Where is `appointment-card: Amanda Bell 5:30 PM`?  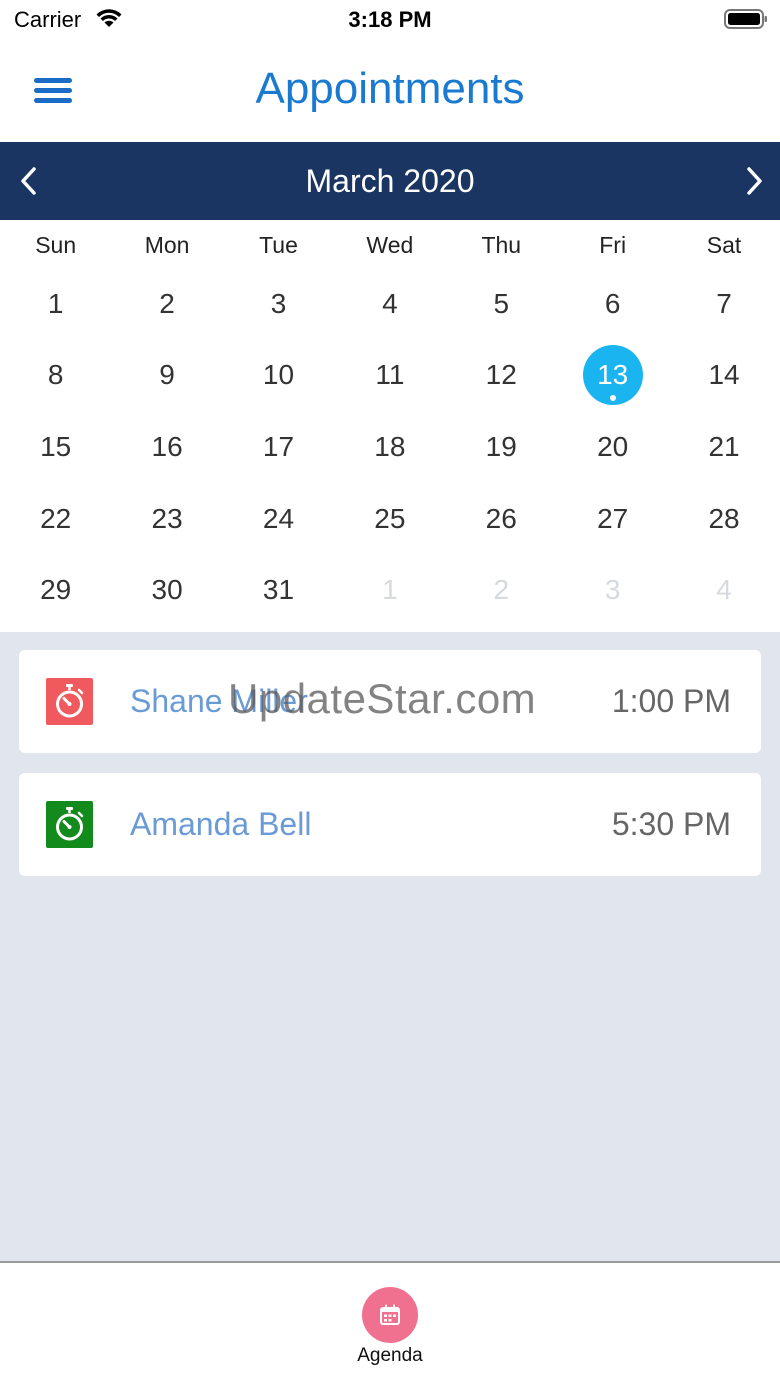
appointment-card: Amanda Bell 5:30 PM is located at coordinates (390, 824).